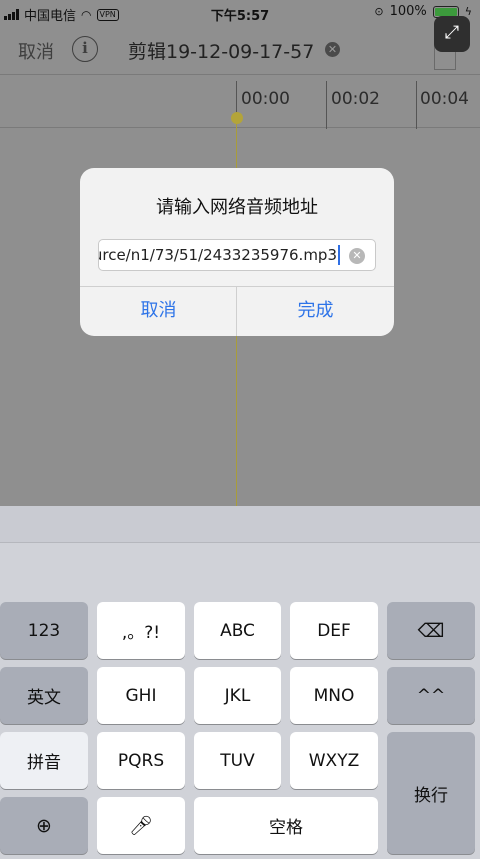 This screenshot has height=859, width=480. I want to click on backspace-icon: ⌫, so click(431, 630).